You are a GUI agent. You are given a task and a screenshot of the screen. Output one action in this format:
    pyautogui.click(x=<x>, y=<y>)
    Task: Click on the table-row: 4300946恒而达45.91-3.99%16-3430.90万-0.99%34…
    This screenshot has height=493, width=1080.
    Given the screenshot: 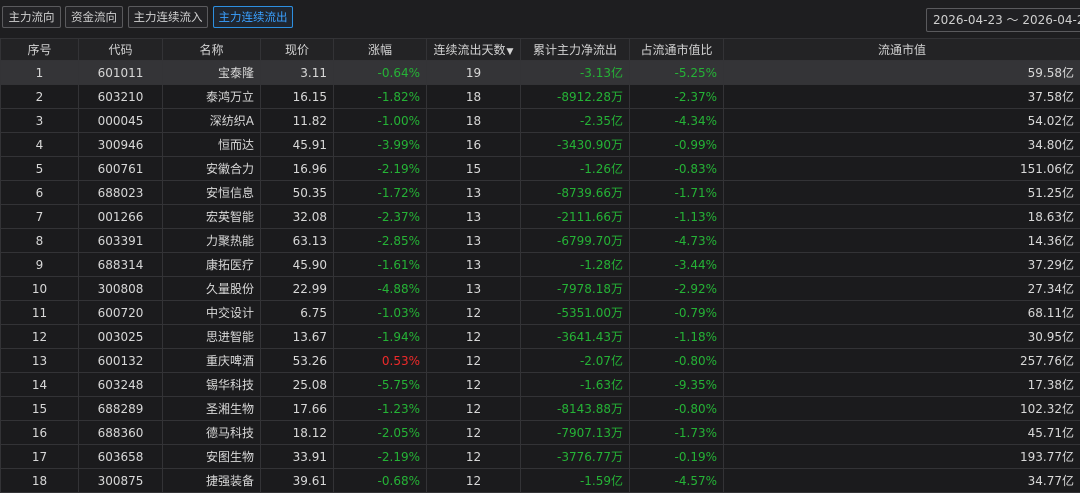 What is the action you would take?
    pyautogui.click(x=540, y=145)
    